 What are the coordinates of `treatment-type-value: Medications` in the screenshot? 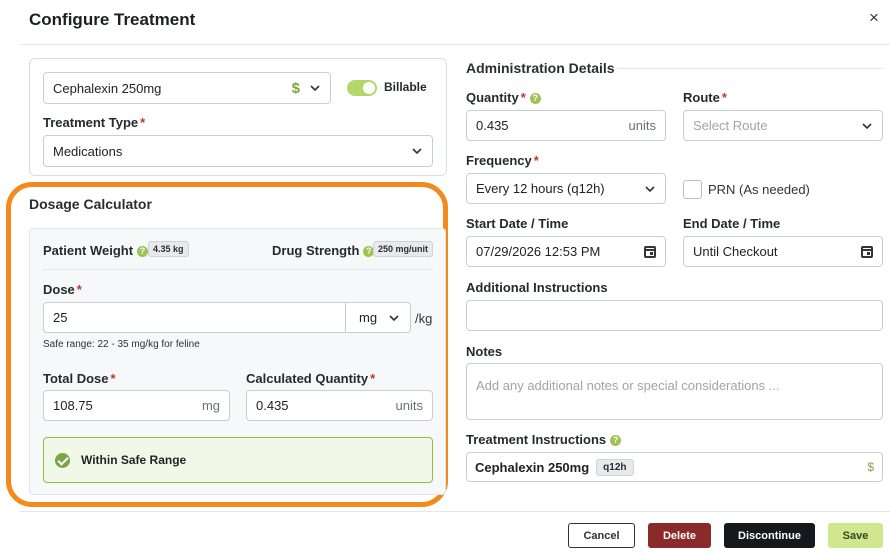 It's located at (88, 151).